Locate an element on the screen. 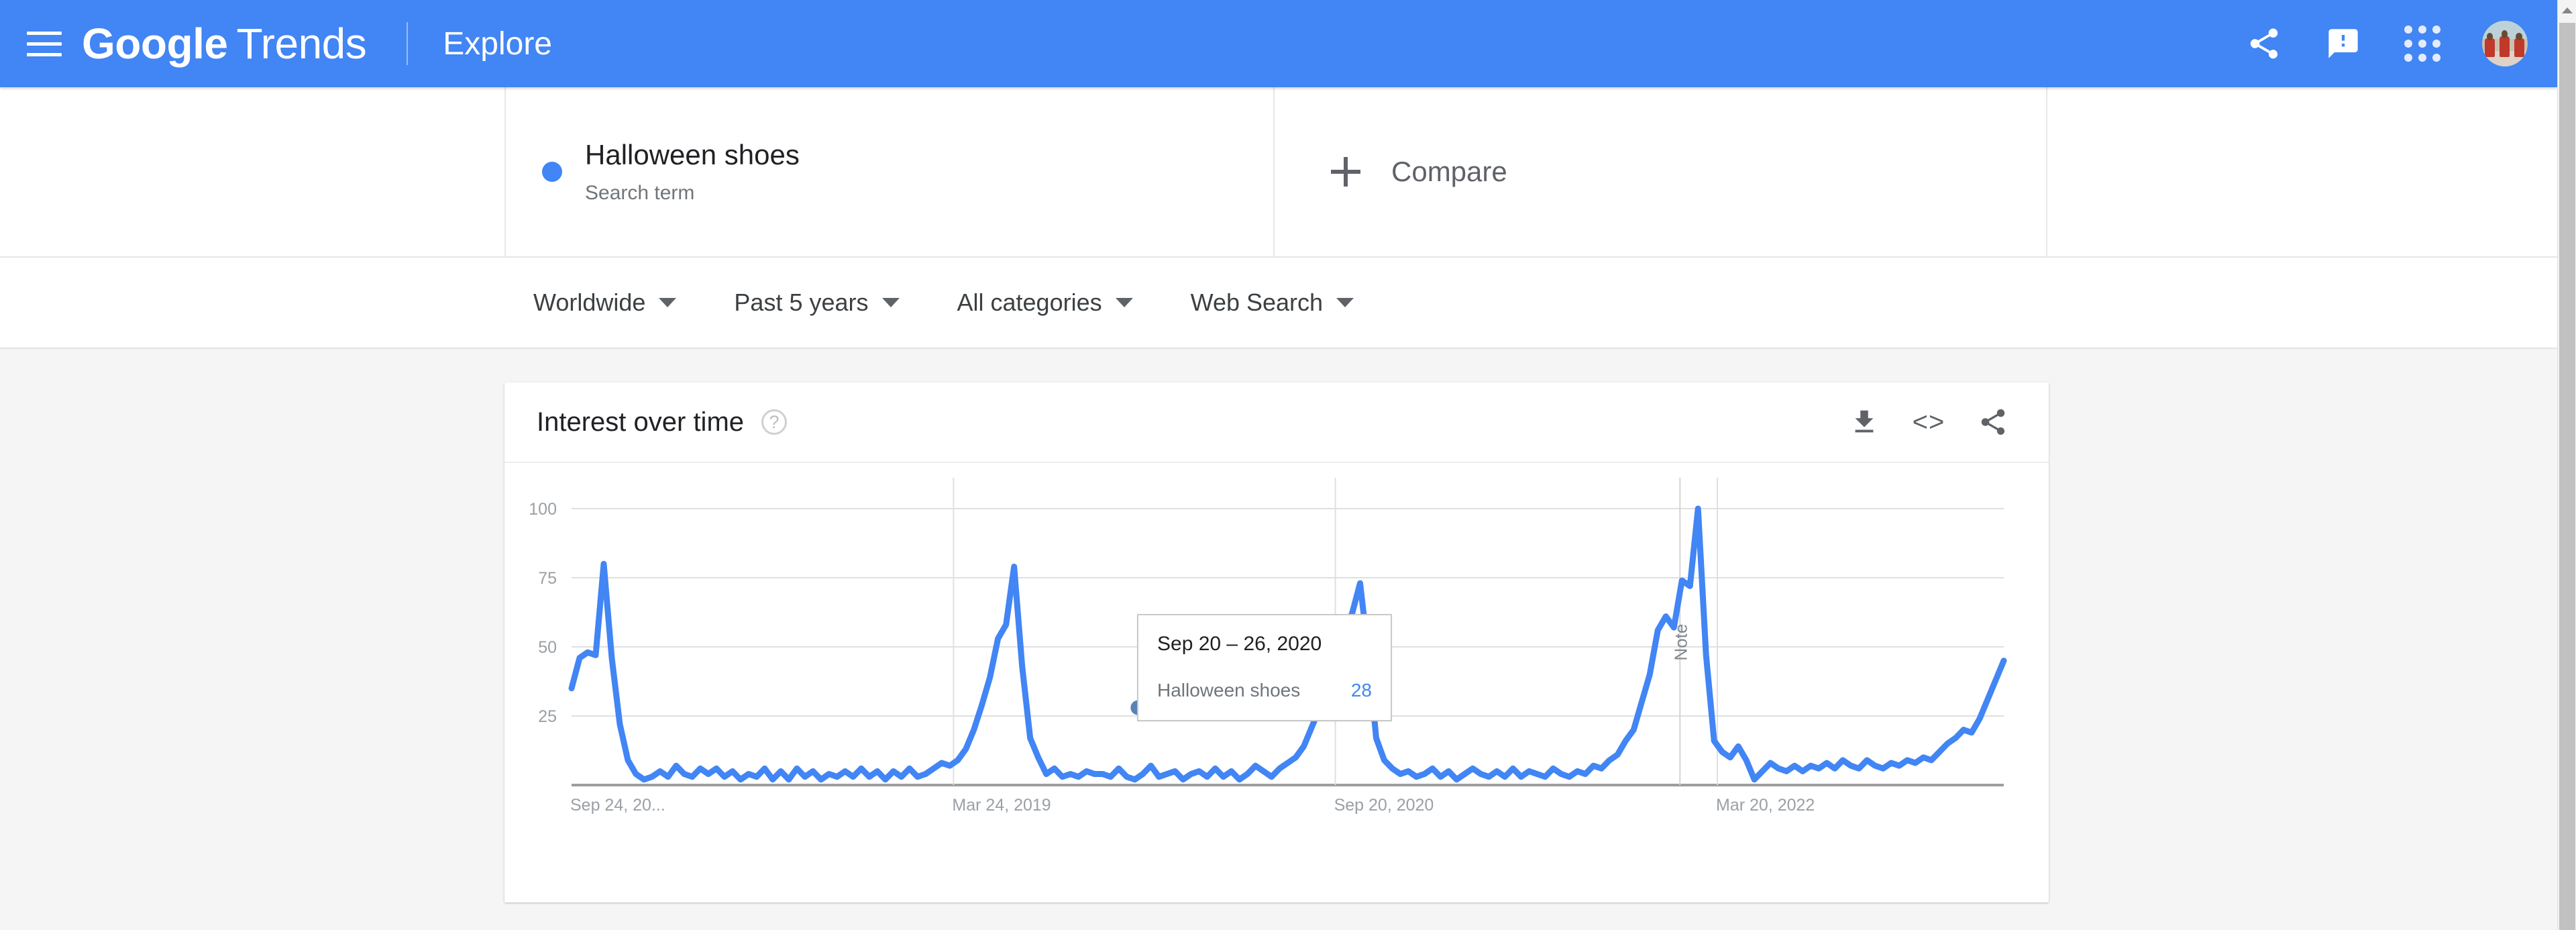 The width and height of the screenshot is (2576, 930). card-toolbar: <> is located at coordinates (1928, 422).